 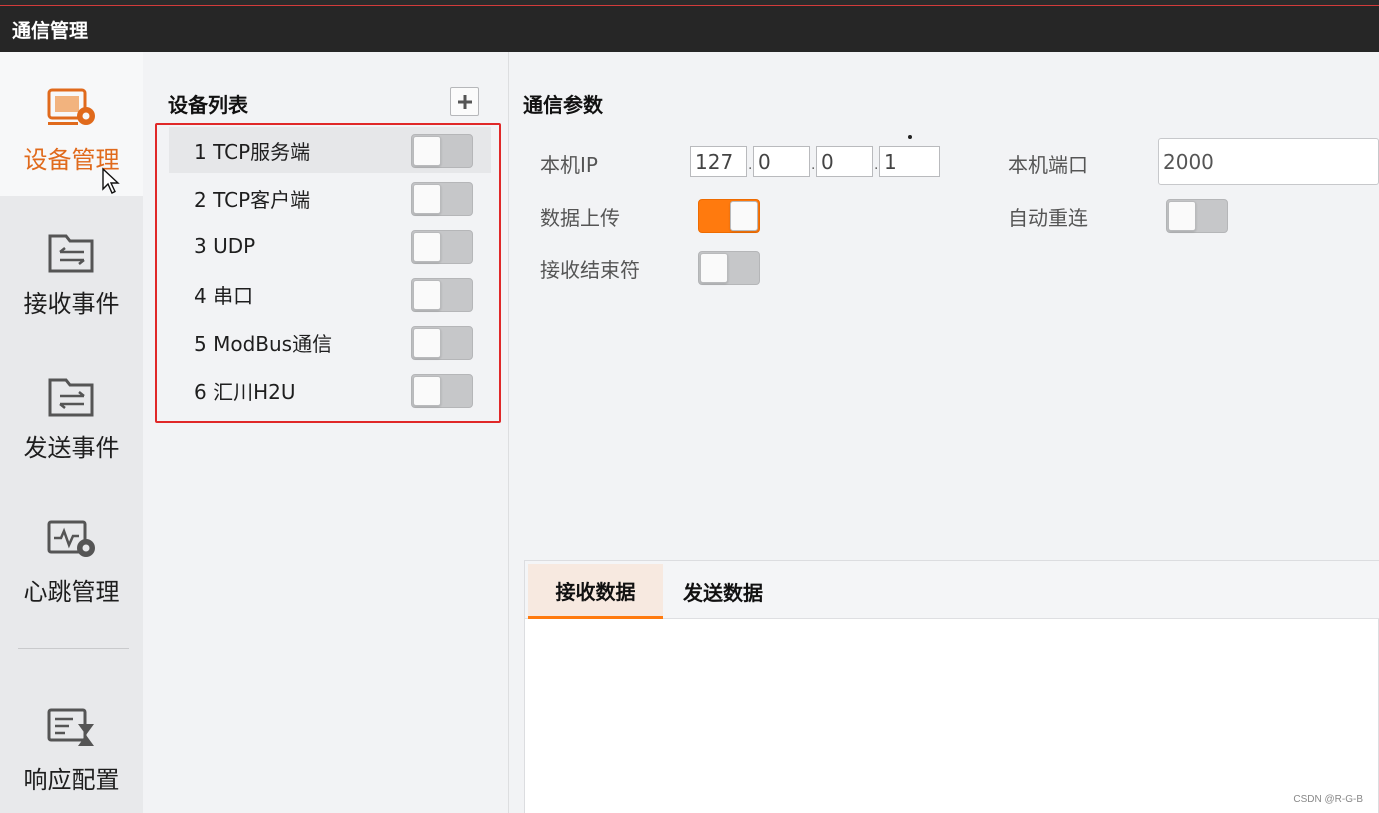 What do you see at coordinates (729, 216) in the screenshot?
I see `data-upload-toggle` at bounding box center [729, 216].